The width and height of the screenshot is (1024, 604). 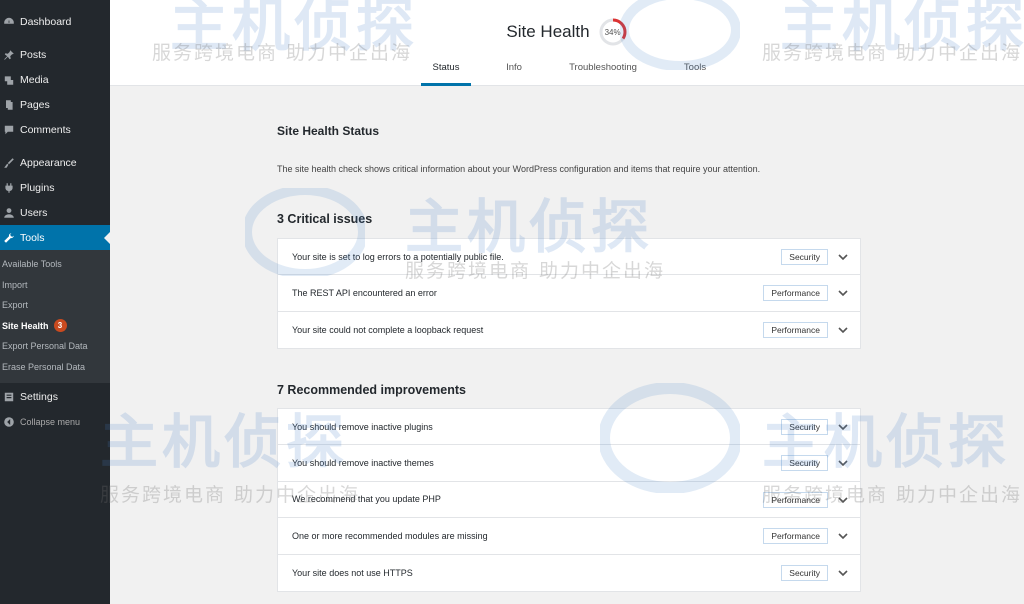 I want to click on sidebar-item-label: Posts, so click(x=33, y=54).